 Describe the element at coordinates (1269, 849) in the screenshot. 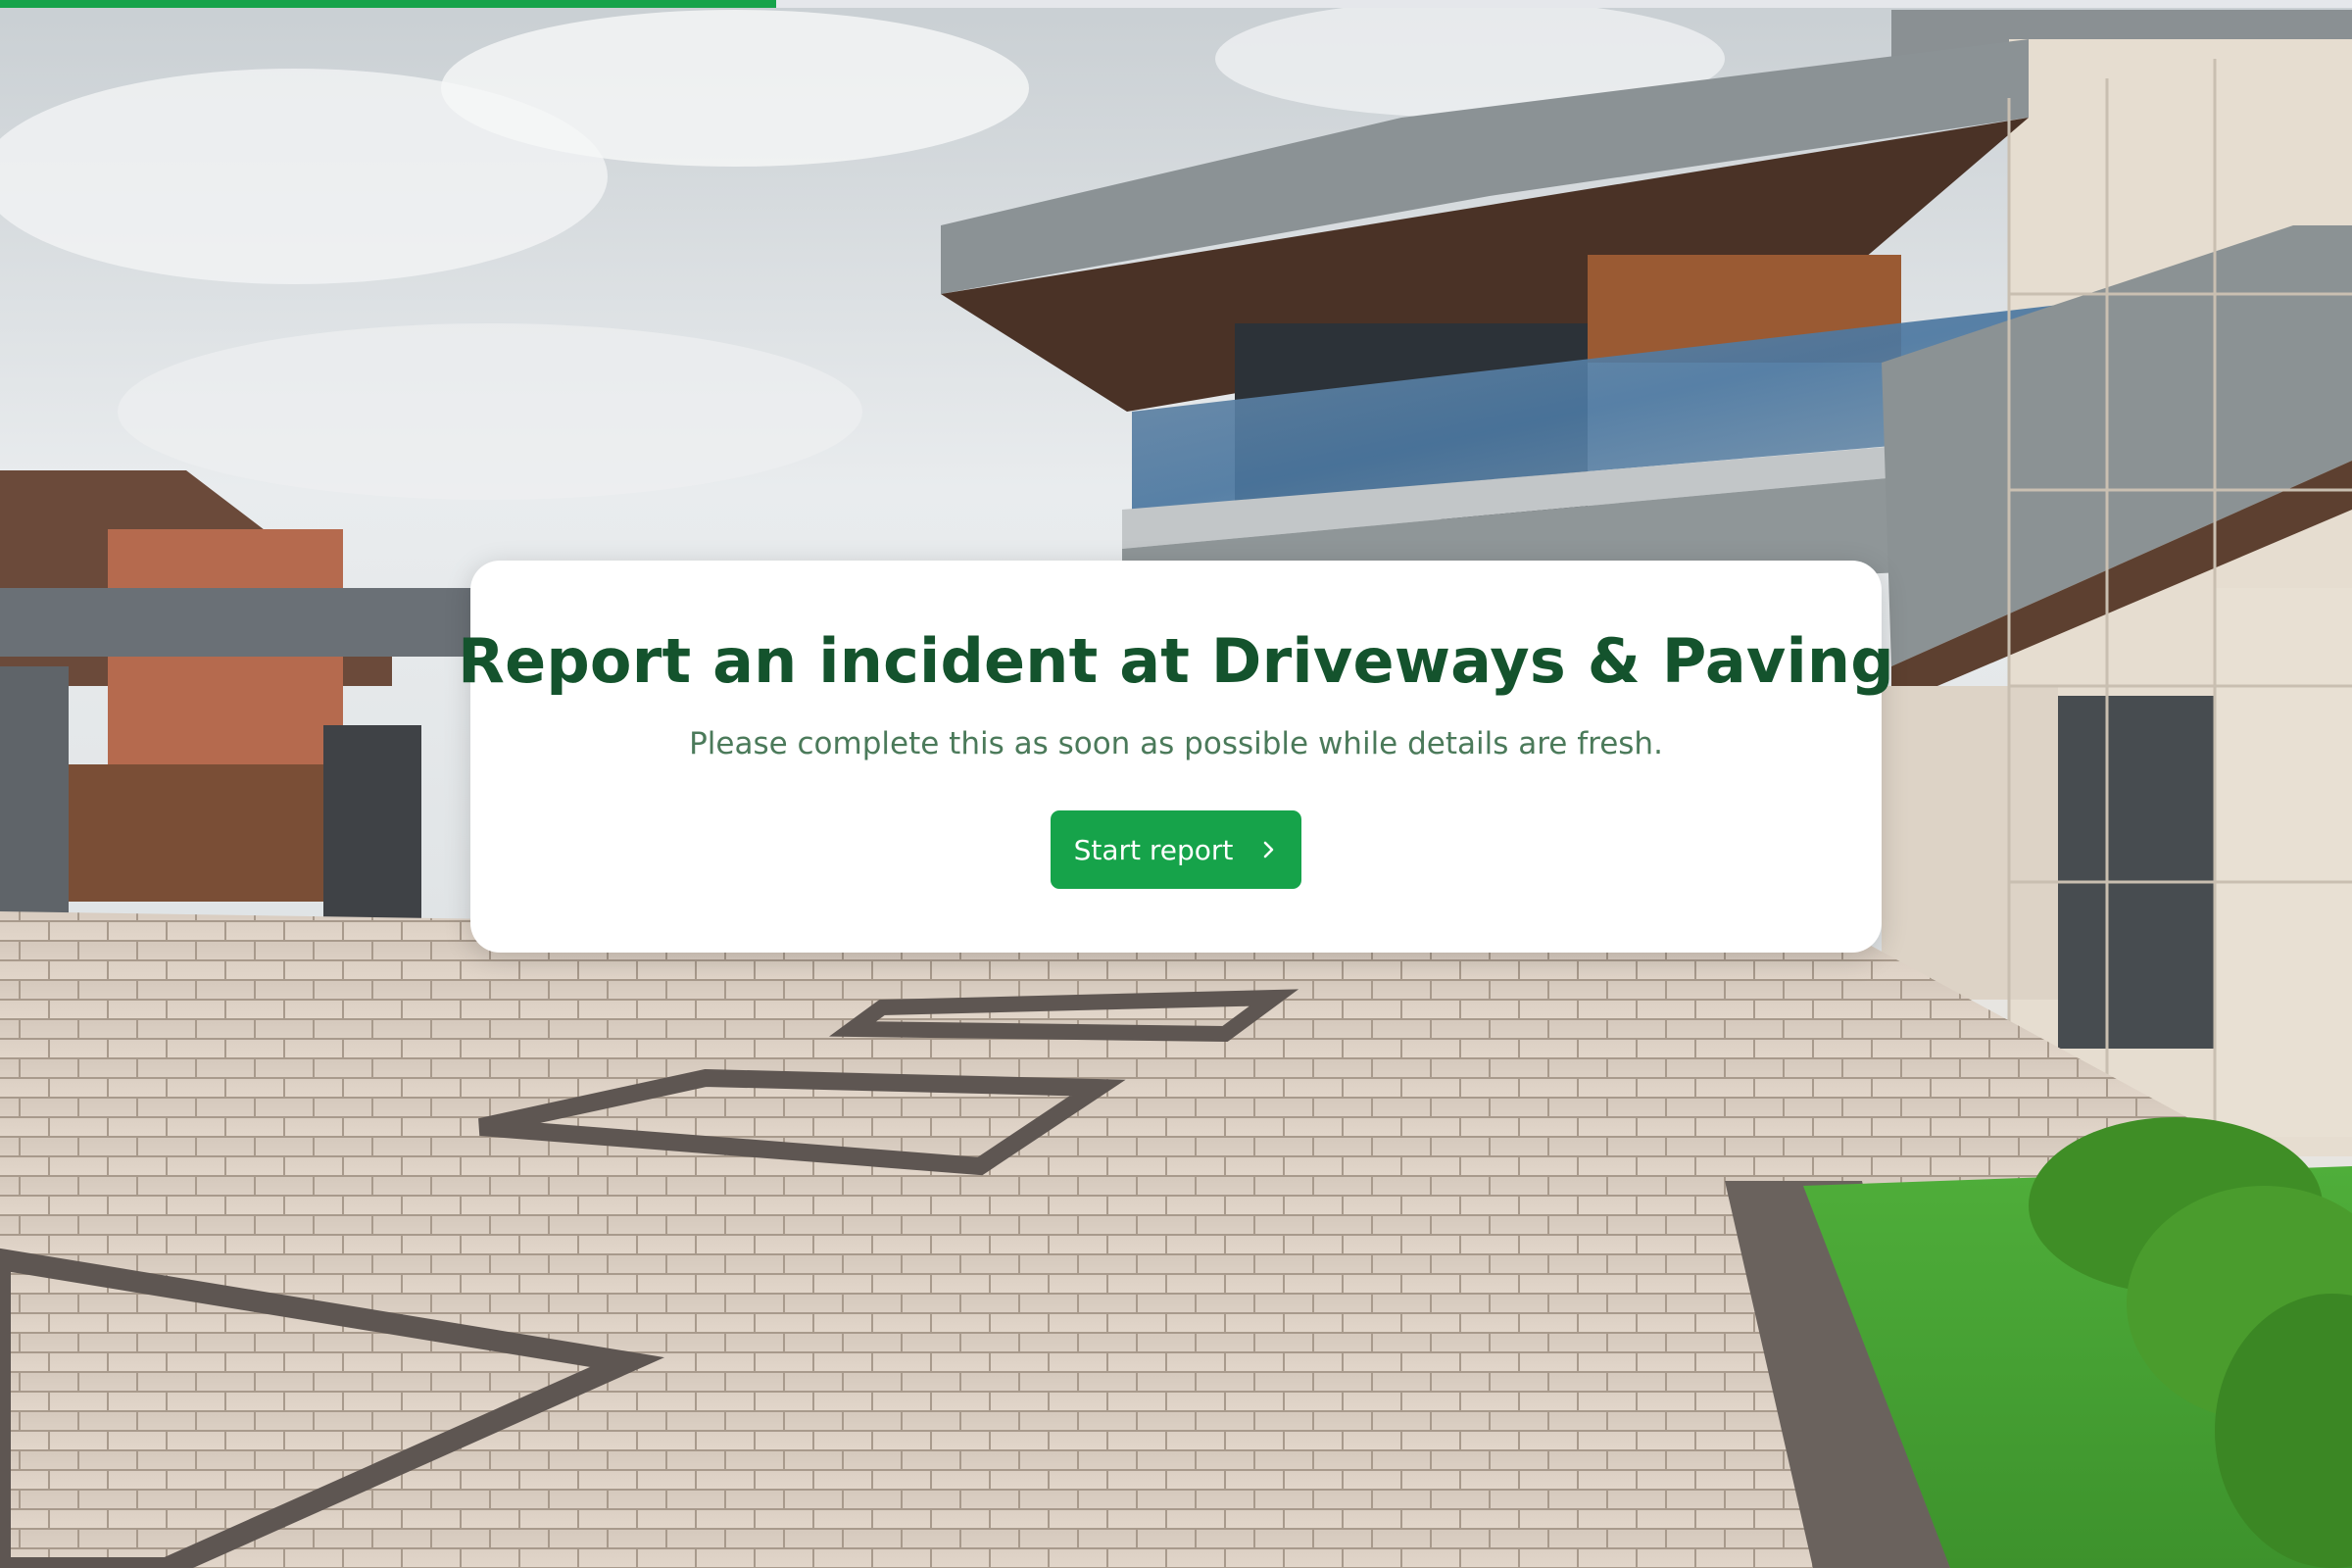

I see `chevron-right-icon` at that location.